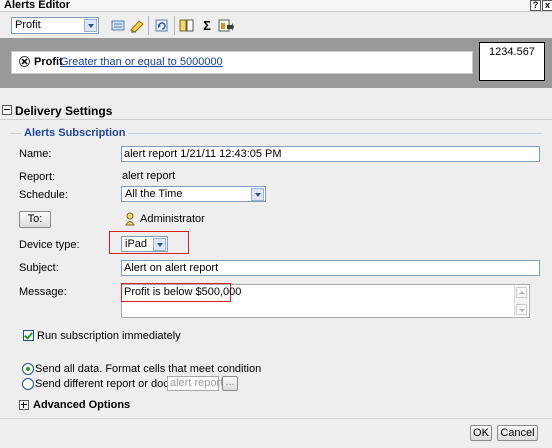 The width and height of the screenshot is (552, 448). What do you see at coordinates (75, 133) in the screenshot?
I see `alerts-subscription-title: Alerts Subscription` at bounding box center [75, 133].